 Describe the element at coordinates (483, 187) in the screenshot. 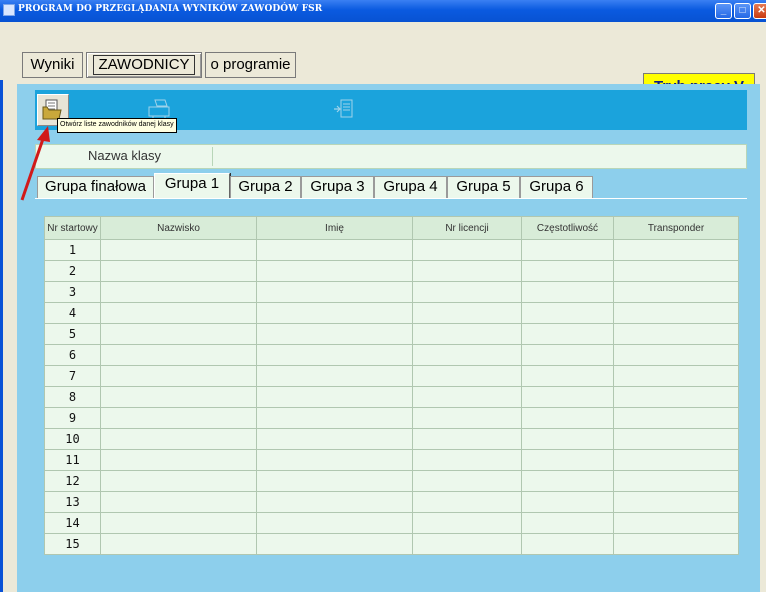

I see `tab-grupa-5: Grupa 5` at that location.